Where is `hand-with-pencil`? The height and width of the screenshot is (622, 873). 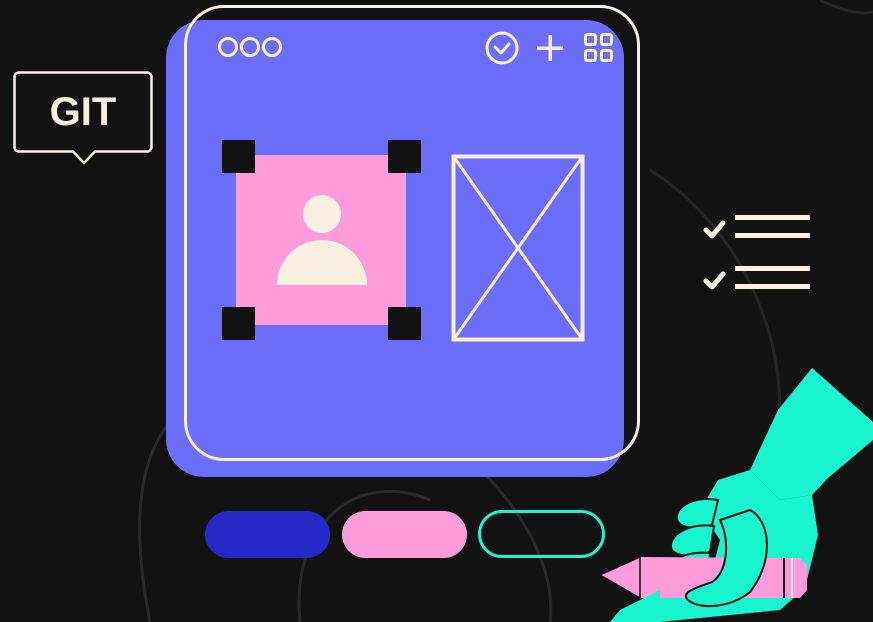
hand-with-pencil is located at coordinates (736, 495).